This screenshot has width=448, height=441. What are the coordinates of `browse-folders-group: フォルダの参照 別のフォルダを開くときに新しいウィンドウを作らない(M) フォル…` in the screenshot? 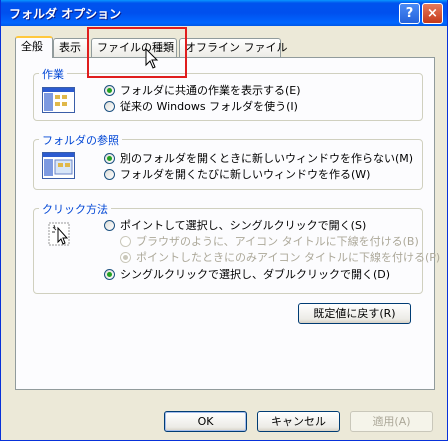 It's located at (228, 161).